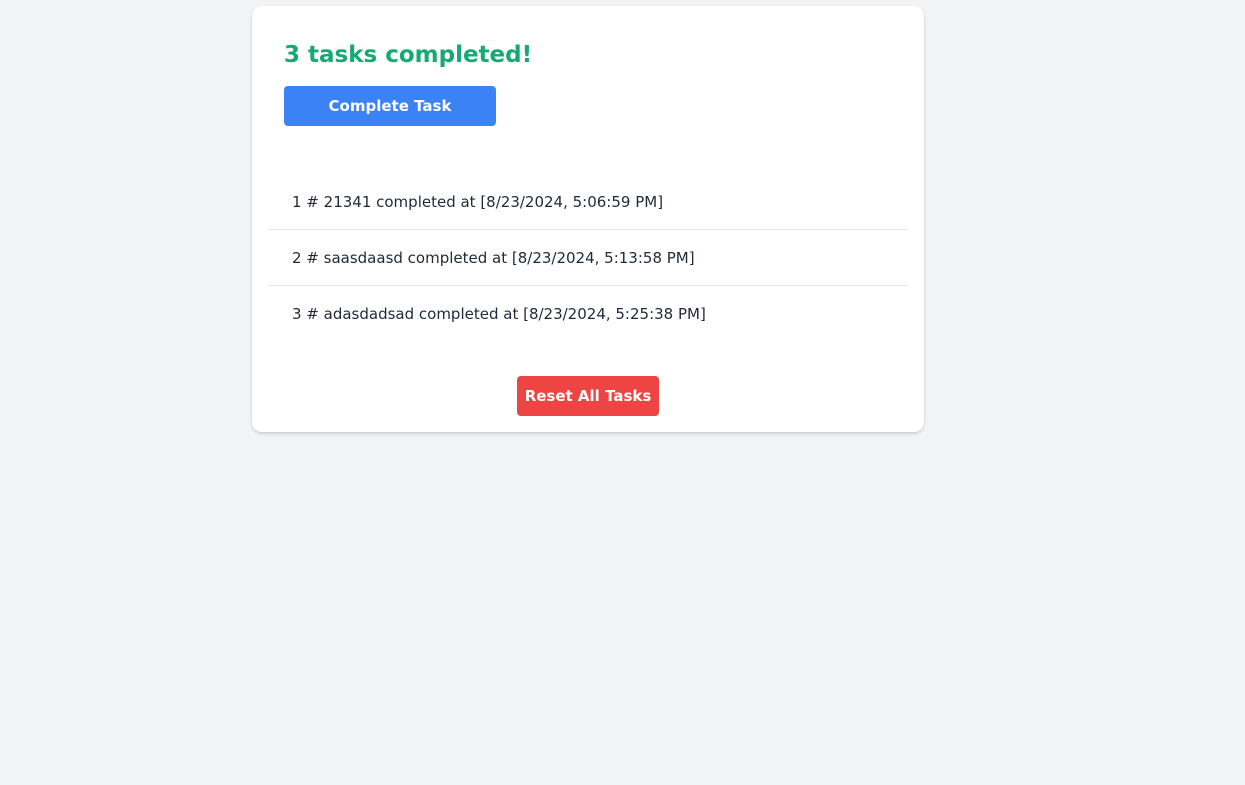  What do you see at coordinates (390, 106) in the screenshot?
I see `complete-task-button: Complete Task` at bounding box center [390, 106].